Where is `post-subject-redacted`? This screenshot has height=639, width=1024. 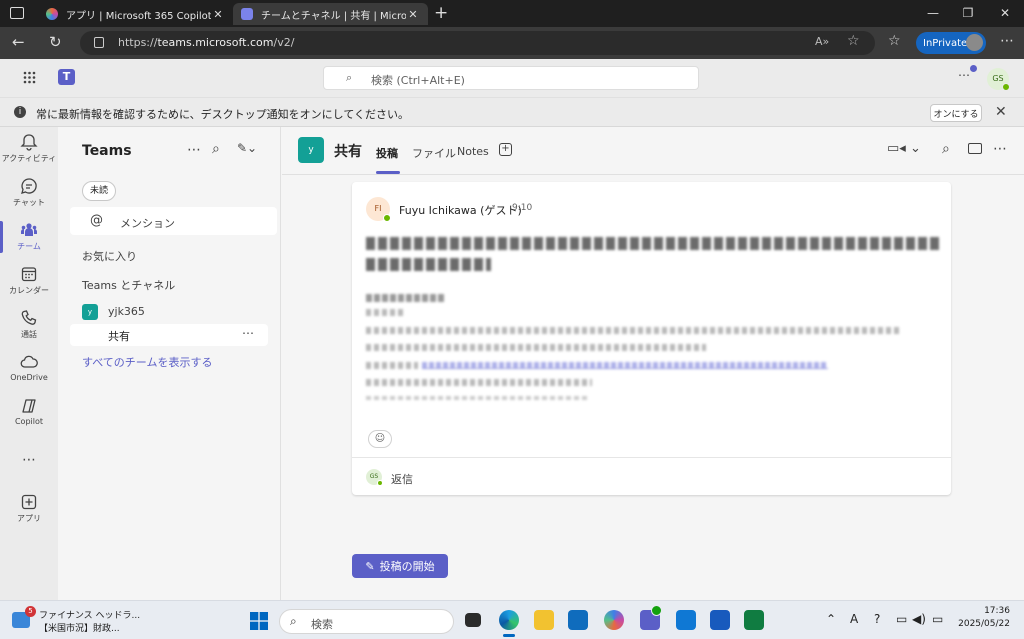
post-subject-redacted is located at coordinates (653, 243).